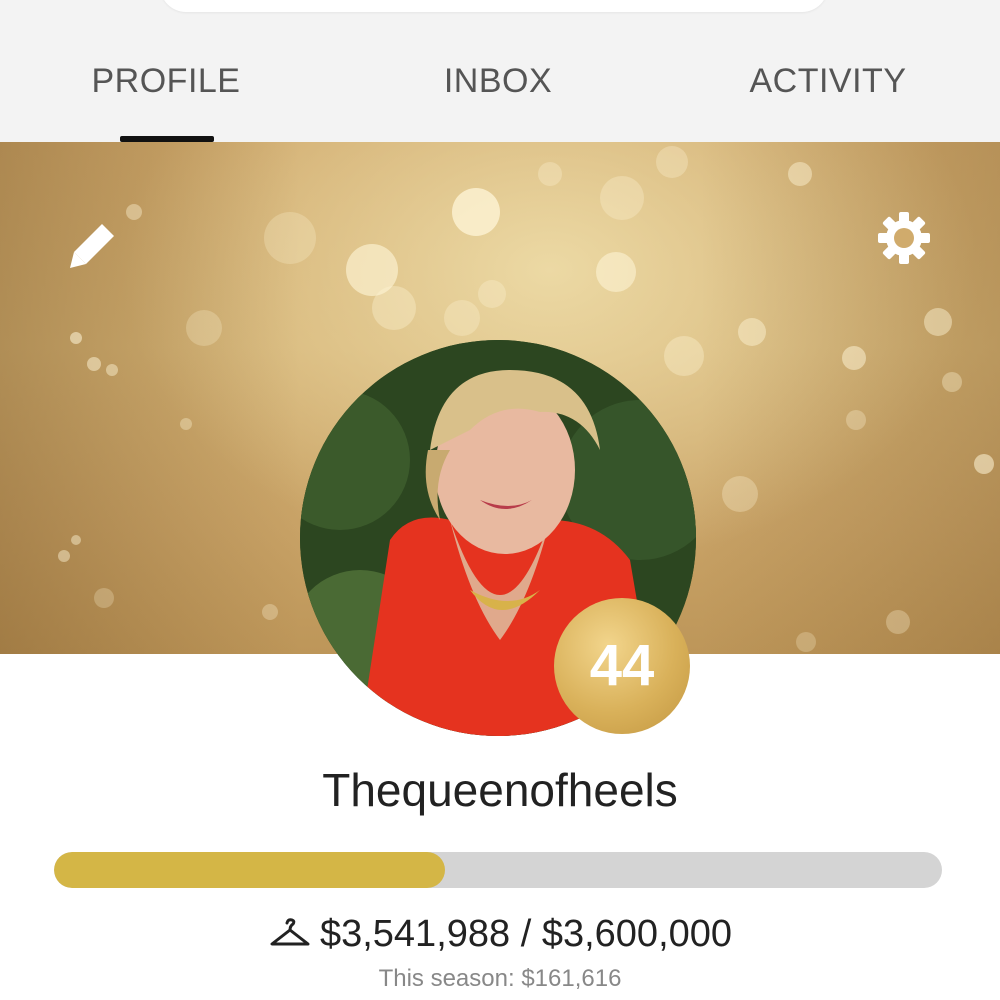 This screenshot has width=1000, height=1000. Describe the element at coordinates (494, 6) in the screenshot. I see `search-bar` at that location.